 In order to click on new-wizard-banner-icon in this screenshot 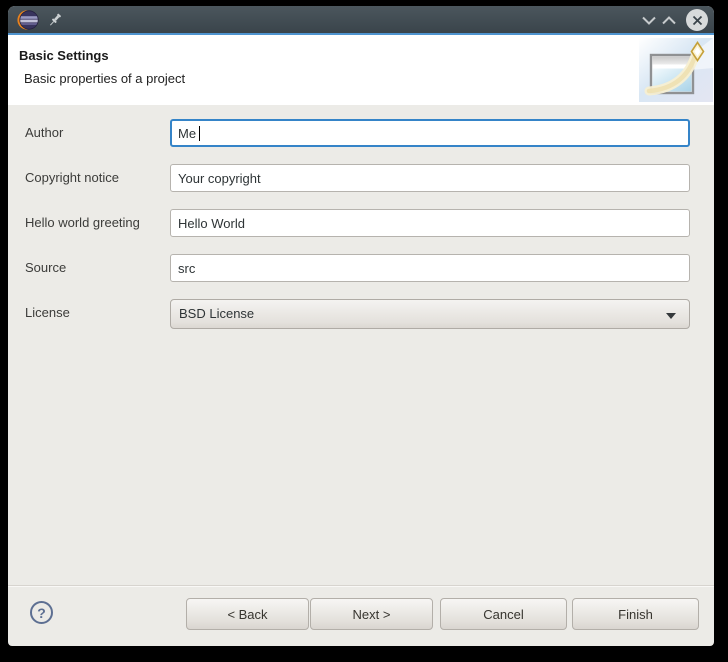, I will do `click(676, 70)`.